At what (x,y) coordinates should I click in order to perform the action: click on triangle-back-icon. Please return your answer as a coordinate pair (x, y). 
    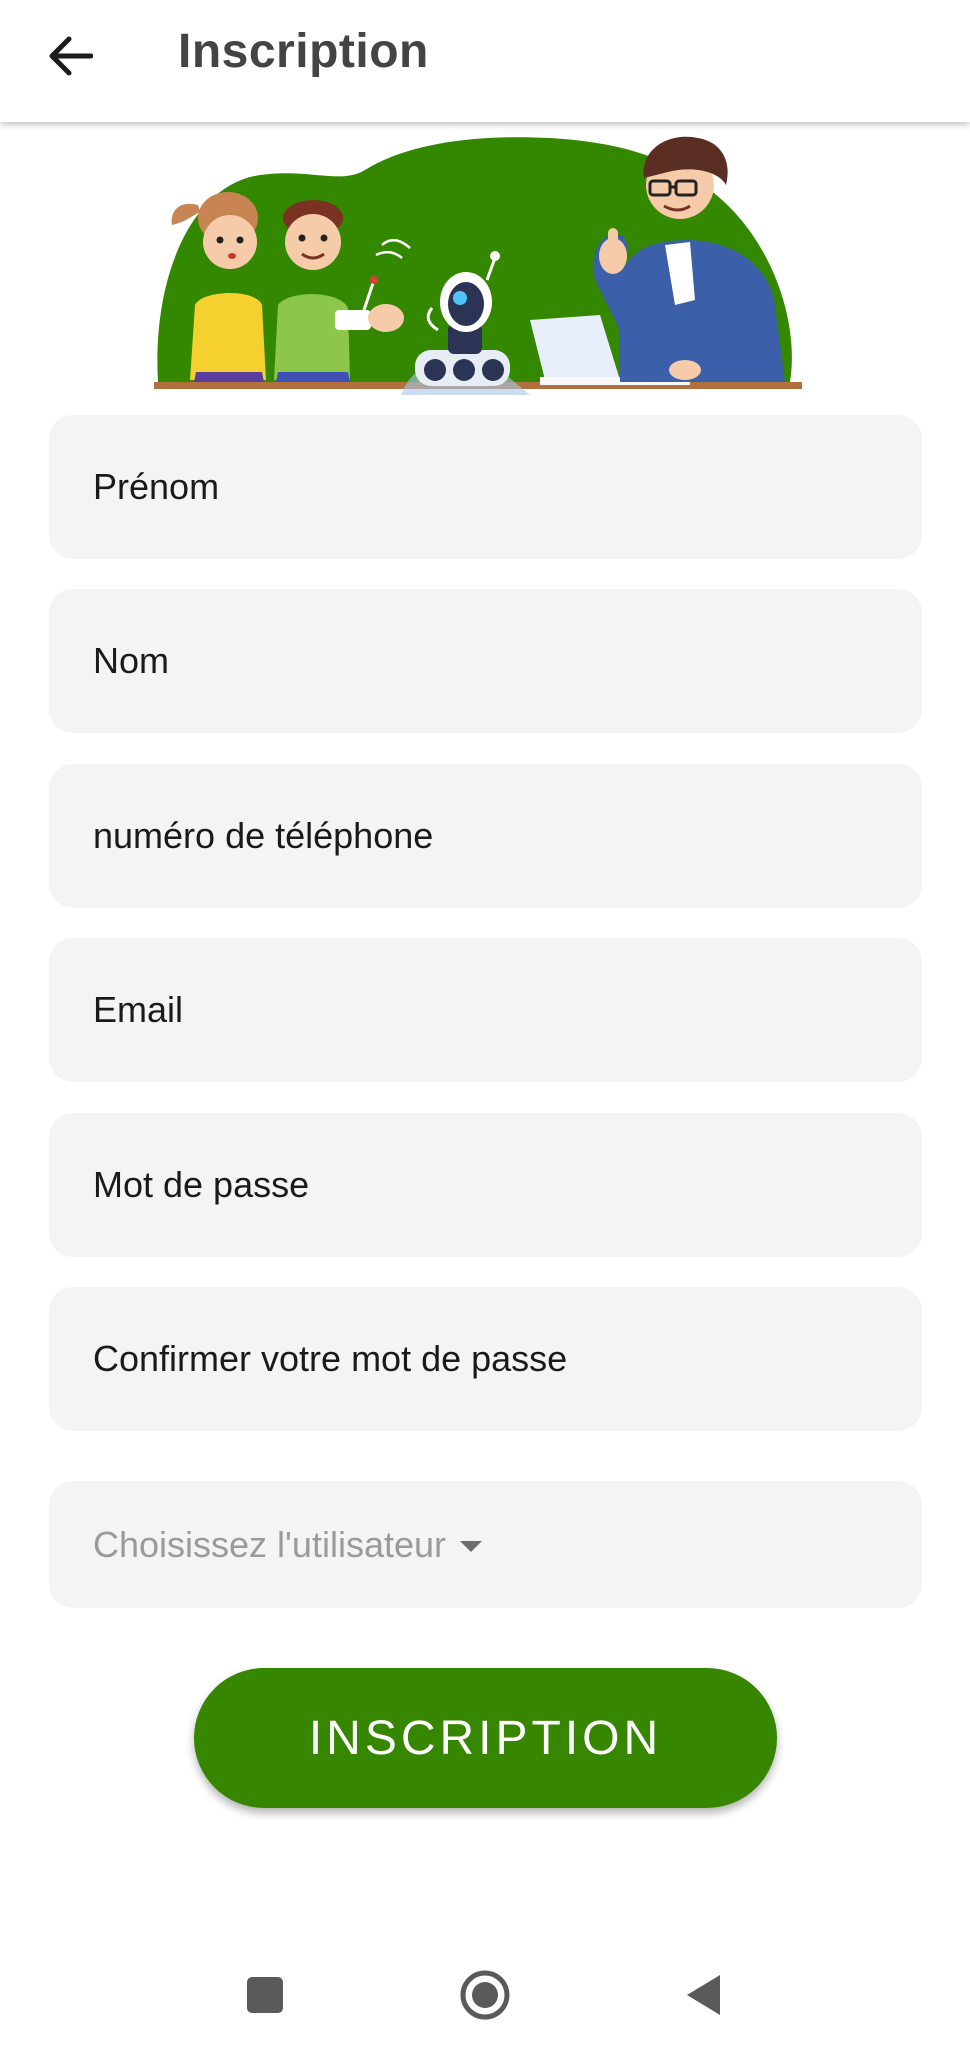
    Looking at the image, I should click on (703, 1995).